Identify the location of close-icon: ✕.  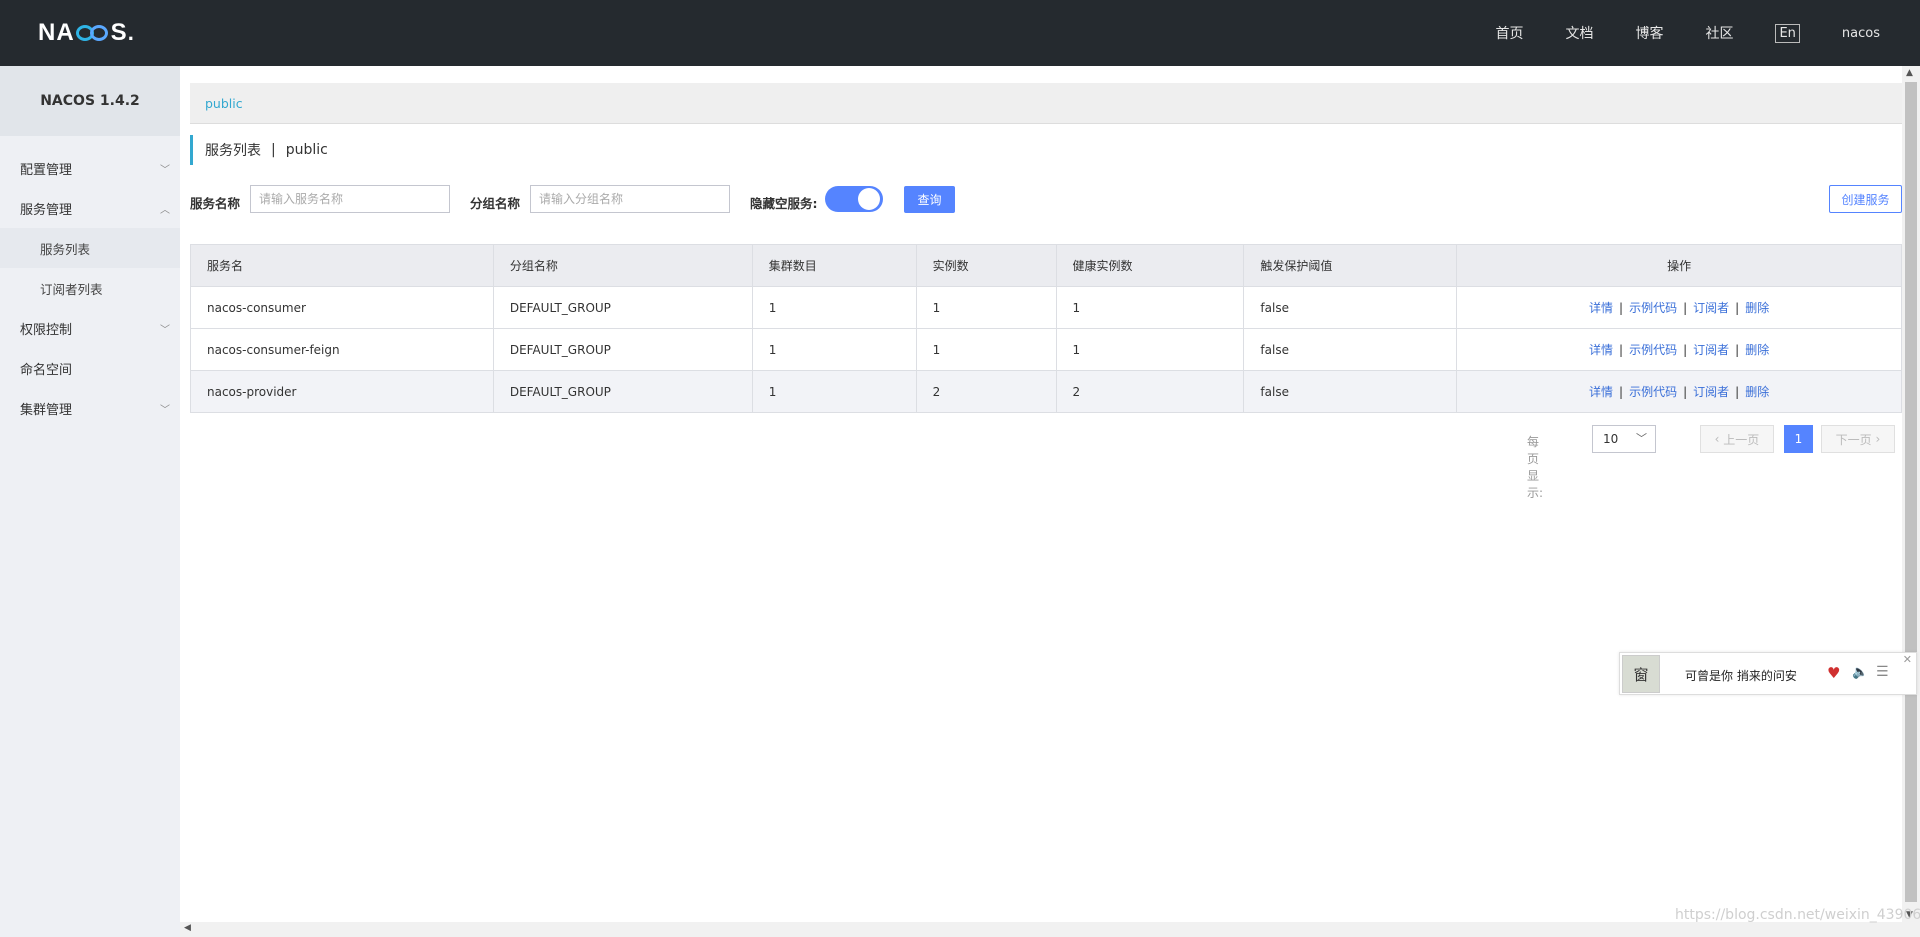
(1907, 659).